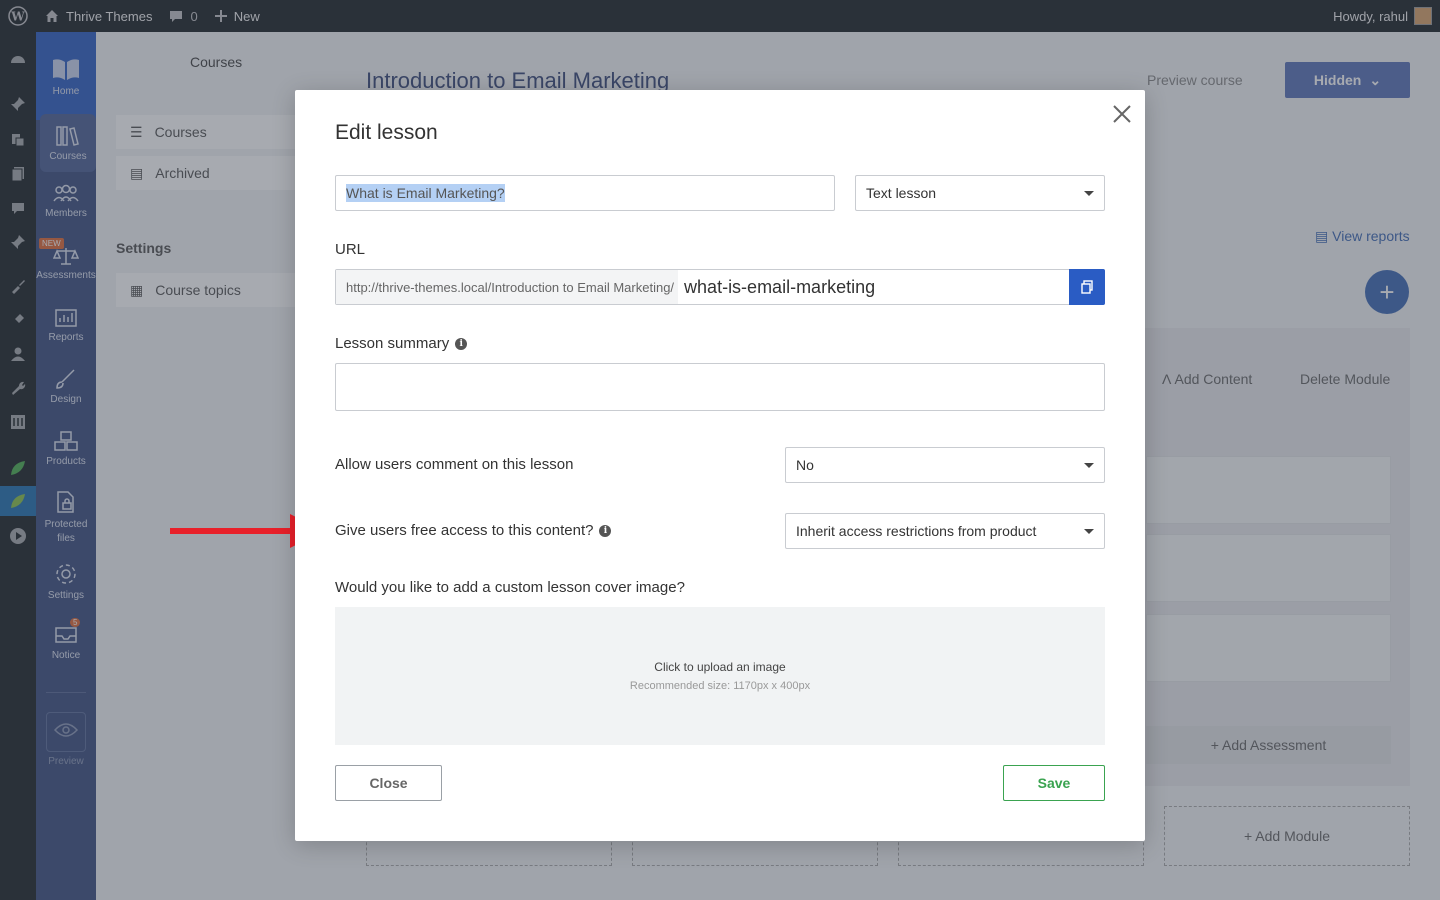 This screenshot has width=1440, height=900. I want to click on lesson-title-value: What is Email Marketing?, so click(425, 193).